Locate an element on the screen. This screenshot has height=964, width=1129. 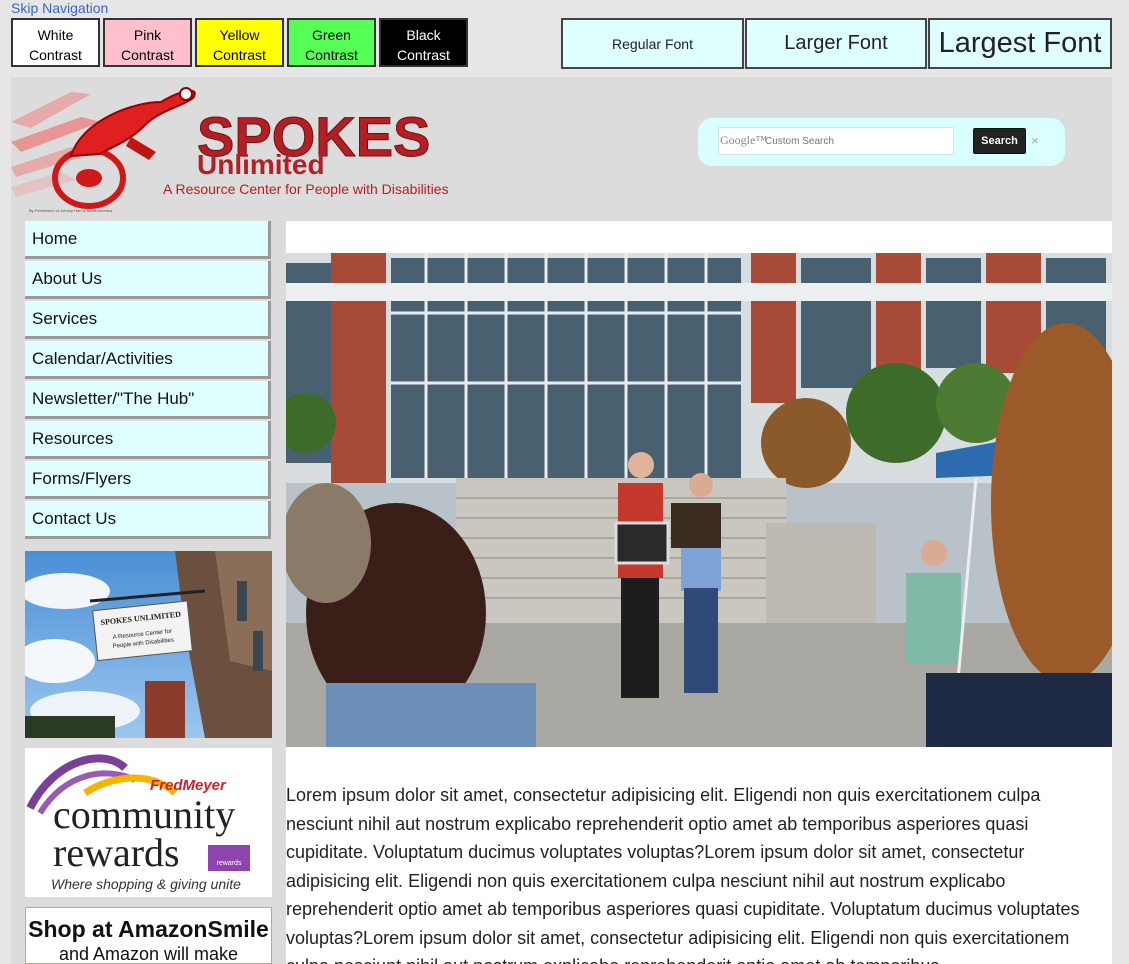
green-contrast-button: Green Contrast is located at coordinates (331, 42).